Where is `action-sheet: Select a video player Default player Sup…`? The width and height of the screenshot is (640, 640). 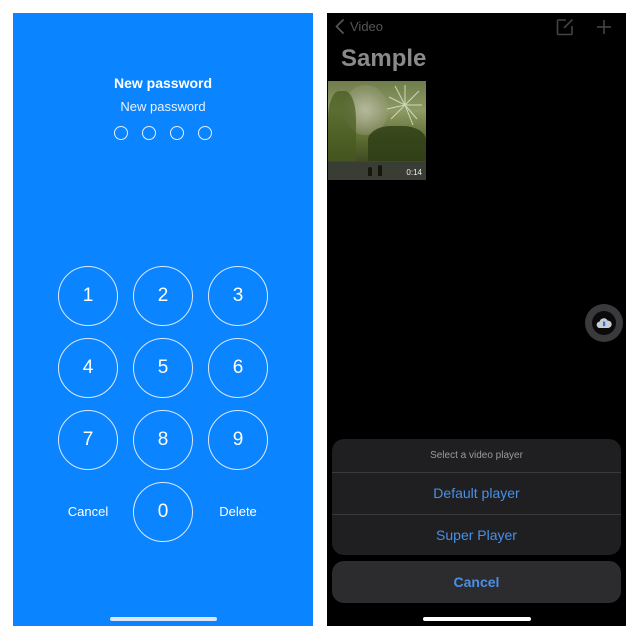
action-sheet: Select a video player Default player Sup… is located at coordinates (476, 497).